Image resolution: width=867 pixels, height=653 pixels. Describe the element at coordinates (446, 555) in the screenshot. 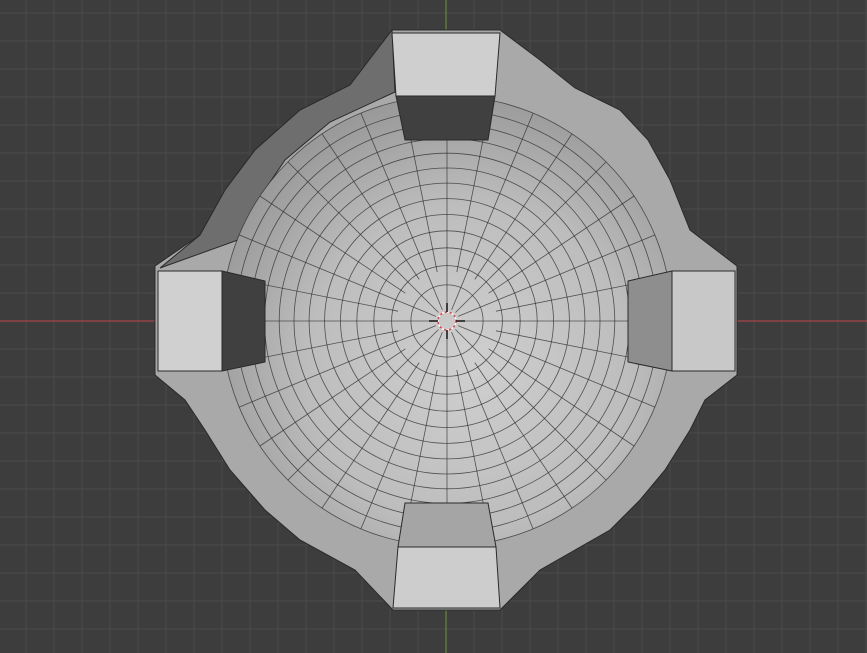

I see `handle-bottom` at that location.